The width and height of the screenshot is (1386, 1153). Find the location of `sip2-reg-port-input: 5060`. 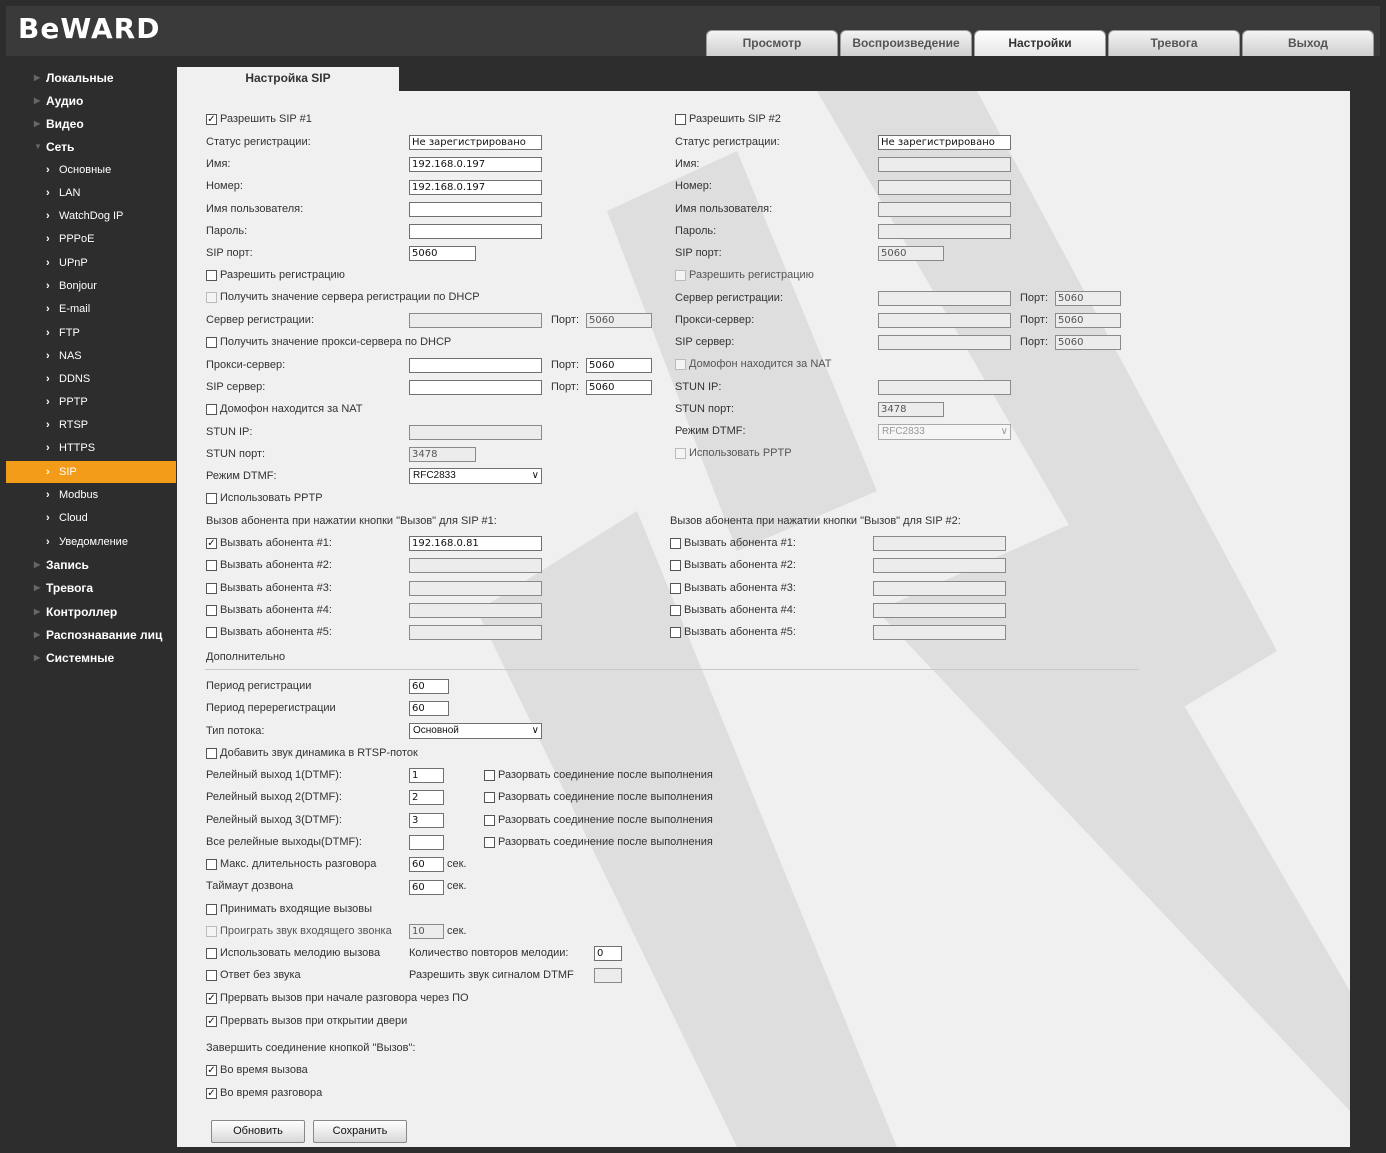

sip2-reg-port-input: 5060 is located at coordinates (1088, 298).